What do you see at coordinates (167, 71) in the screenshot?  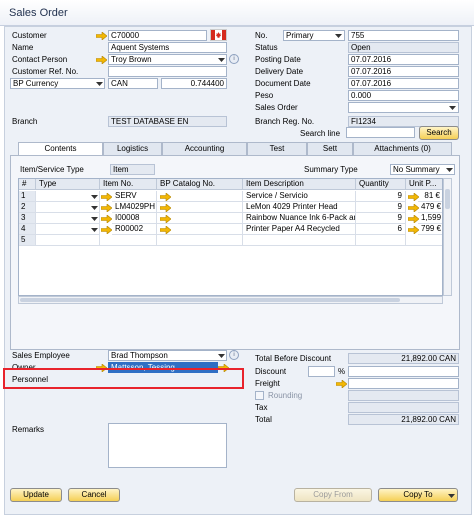 I see `customer-ref-field` at bounding box center [167, 71].